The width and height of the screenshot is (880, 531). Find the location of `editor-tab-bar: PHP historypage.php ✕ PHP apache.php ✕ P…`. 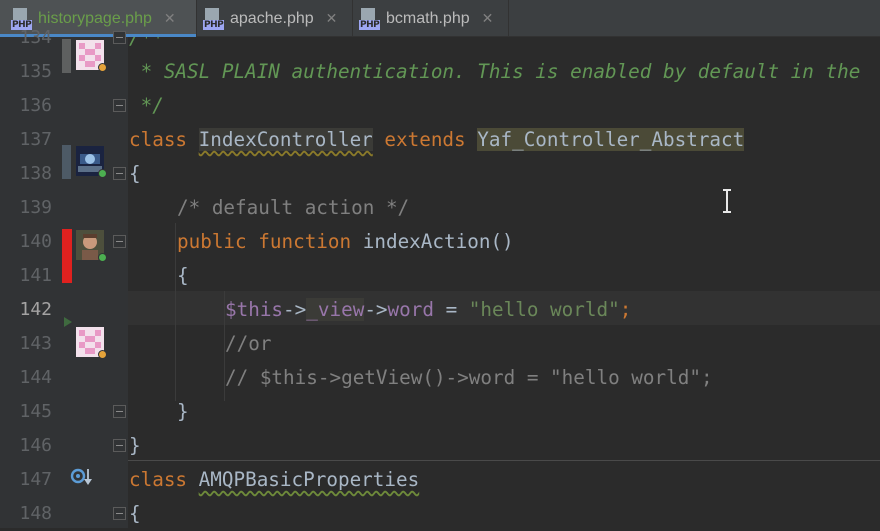

editor-tab-bar: PHP historypage.php ✕ PHP apache.php ✕ P… is located at coordinates (440, 18).